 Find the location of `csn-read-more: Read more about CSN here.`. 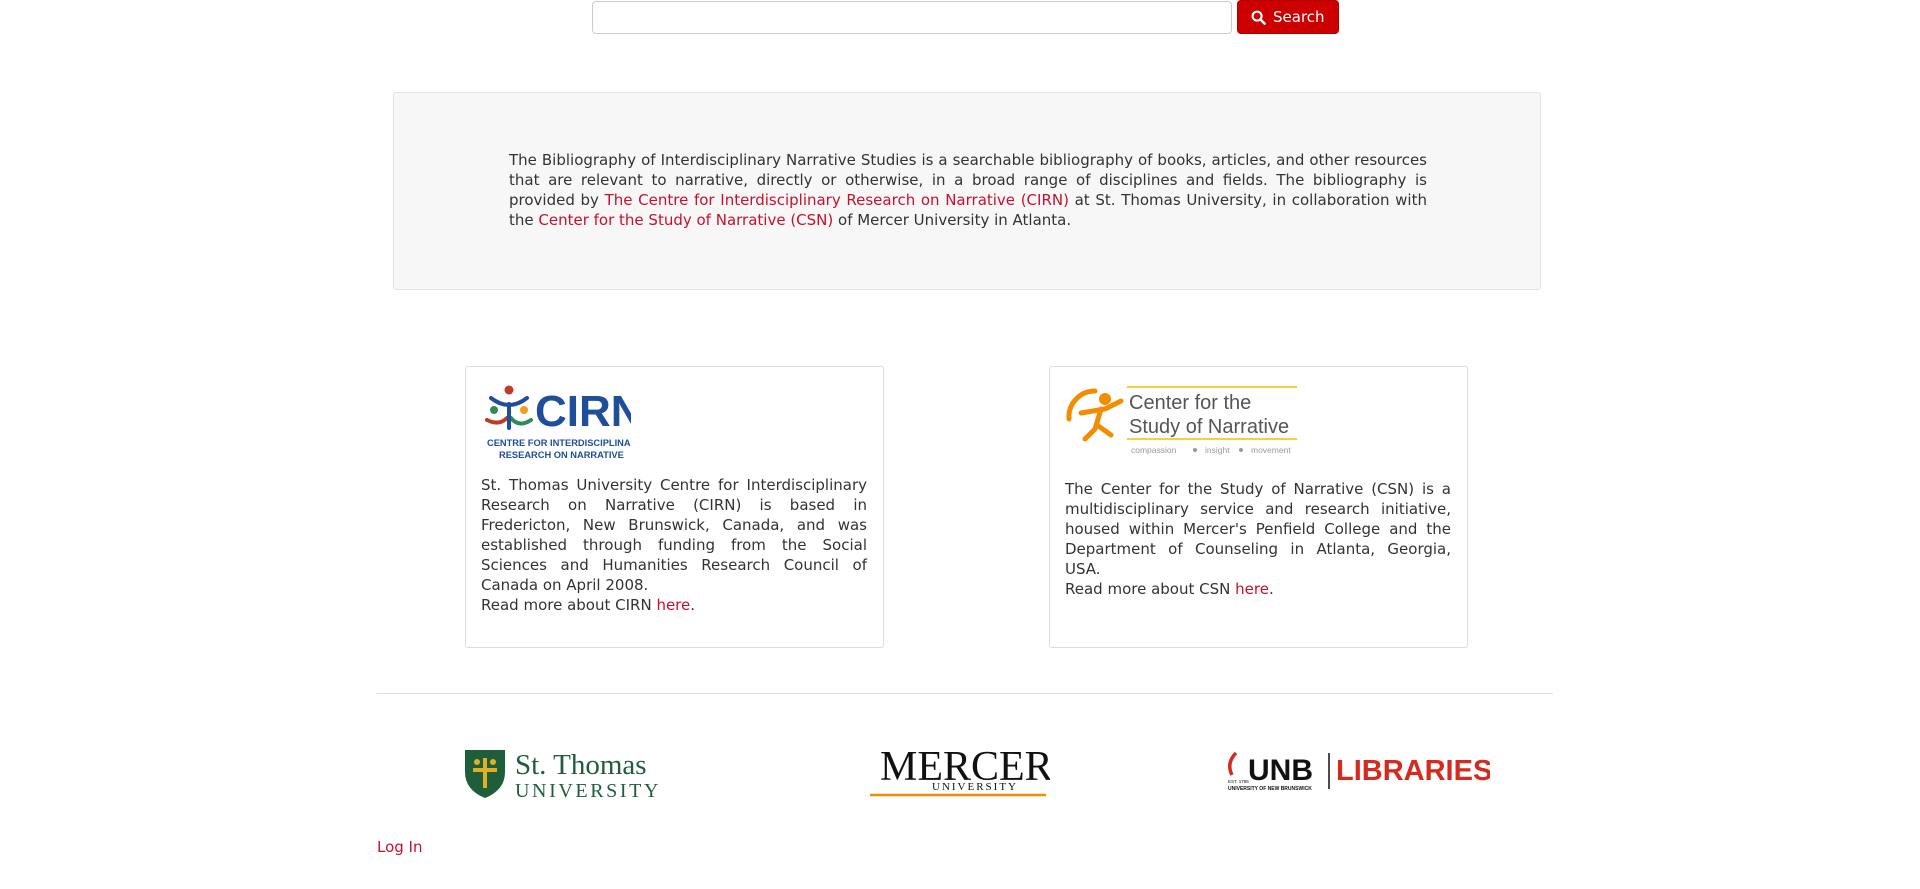

csn-read-more: Read more about CSN here. is located at coordinates (1169, 589).